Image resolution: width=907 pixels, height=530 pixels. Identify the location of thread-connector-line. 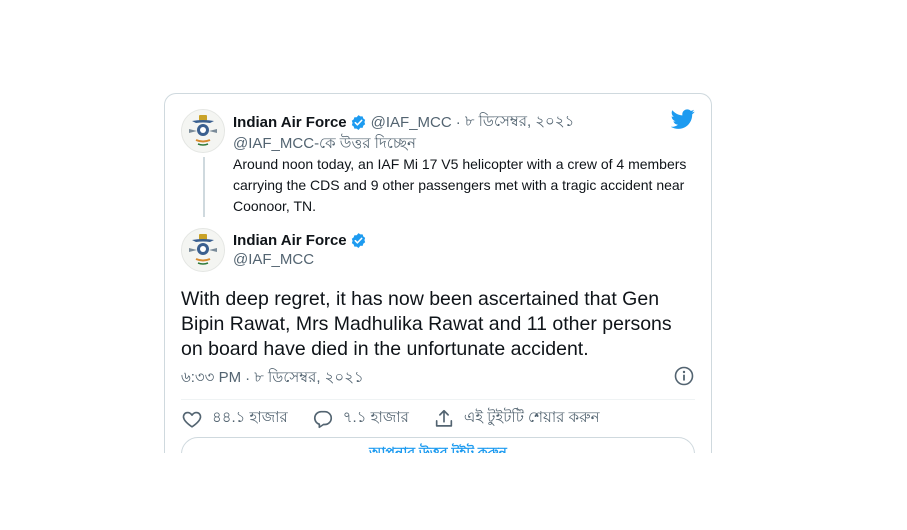
(204, 187).